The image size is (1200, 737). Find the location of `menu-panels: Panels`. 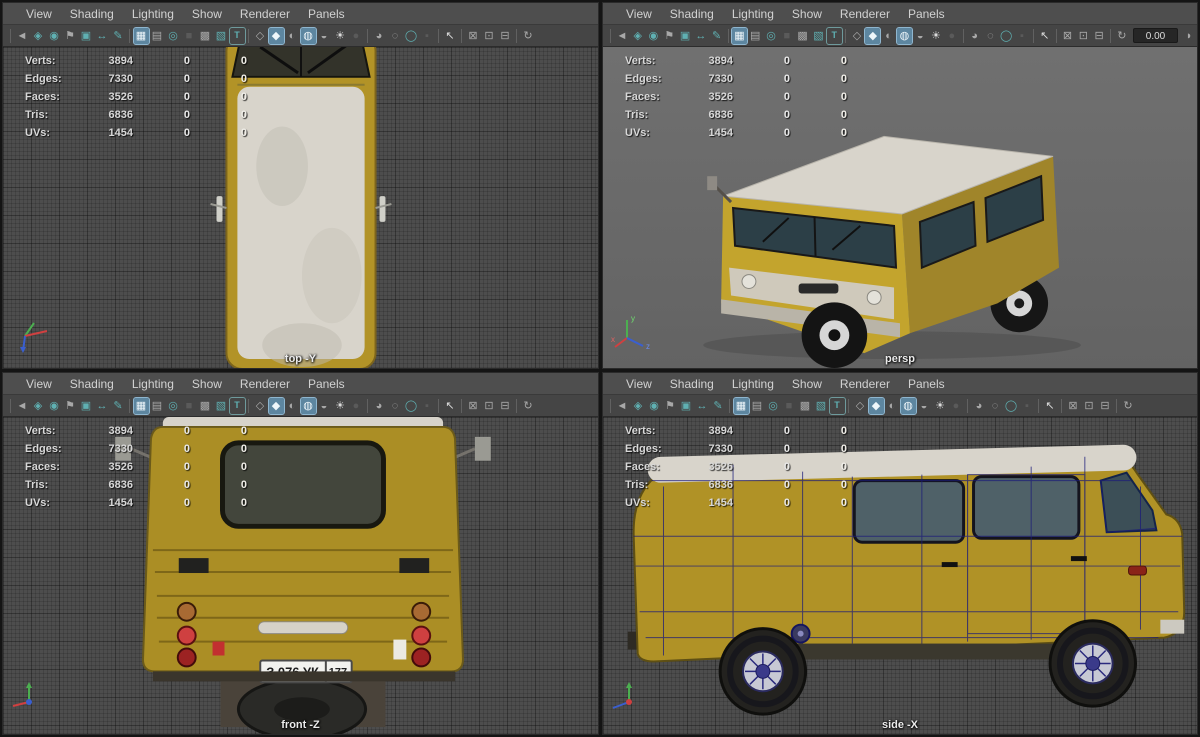

menu-panels: Panels is located at coordinates (926, 14).